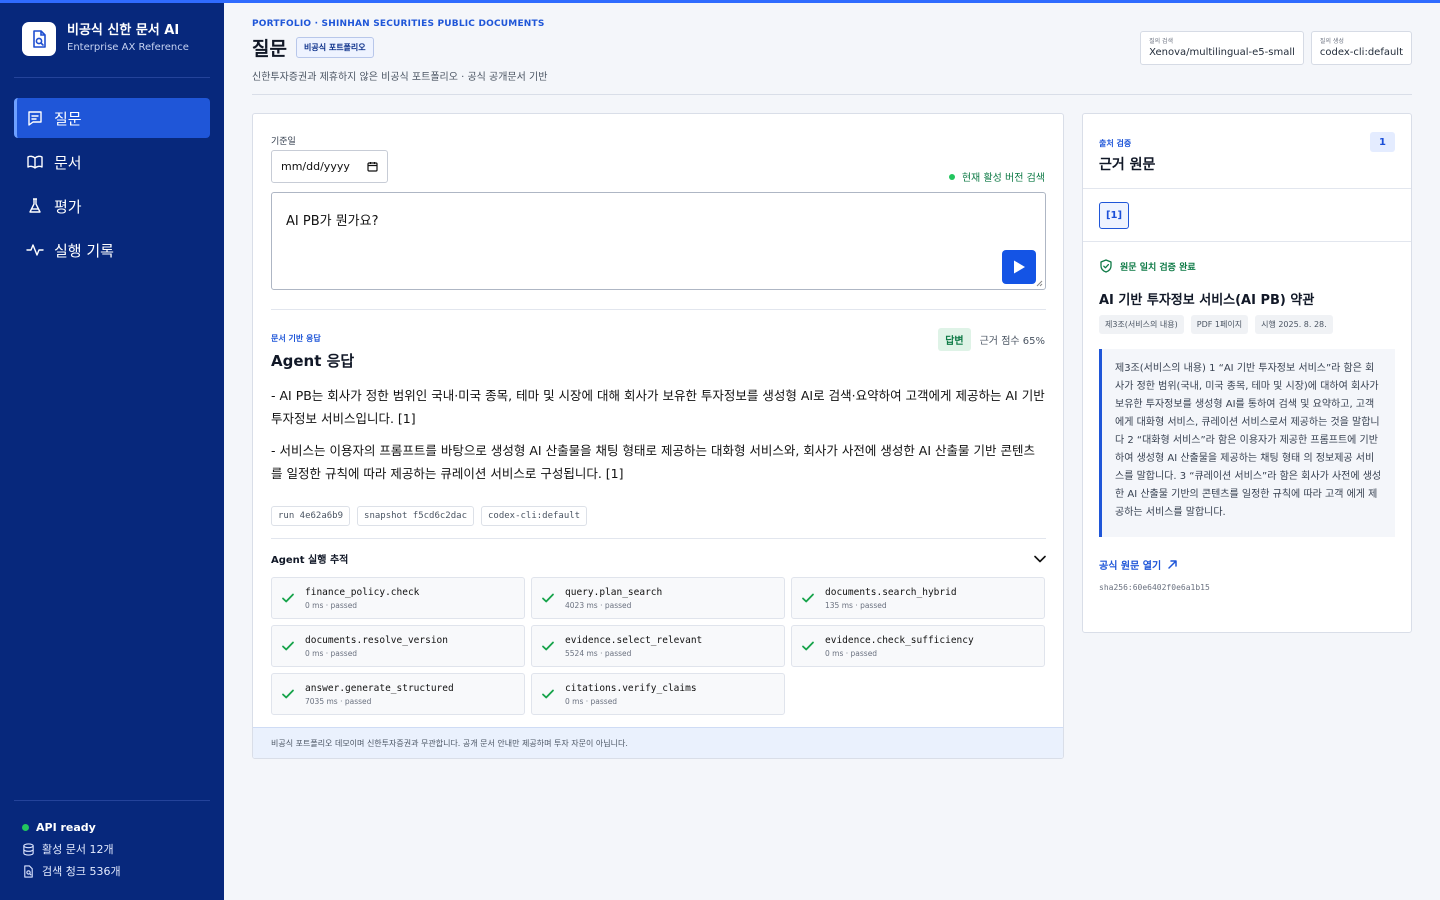 The image size is (1440, 900). Describe the element at coordinates (71, 871) in the screenshot. I see `chunk-status: 검색 청크 536개` at that location.